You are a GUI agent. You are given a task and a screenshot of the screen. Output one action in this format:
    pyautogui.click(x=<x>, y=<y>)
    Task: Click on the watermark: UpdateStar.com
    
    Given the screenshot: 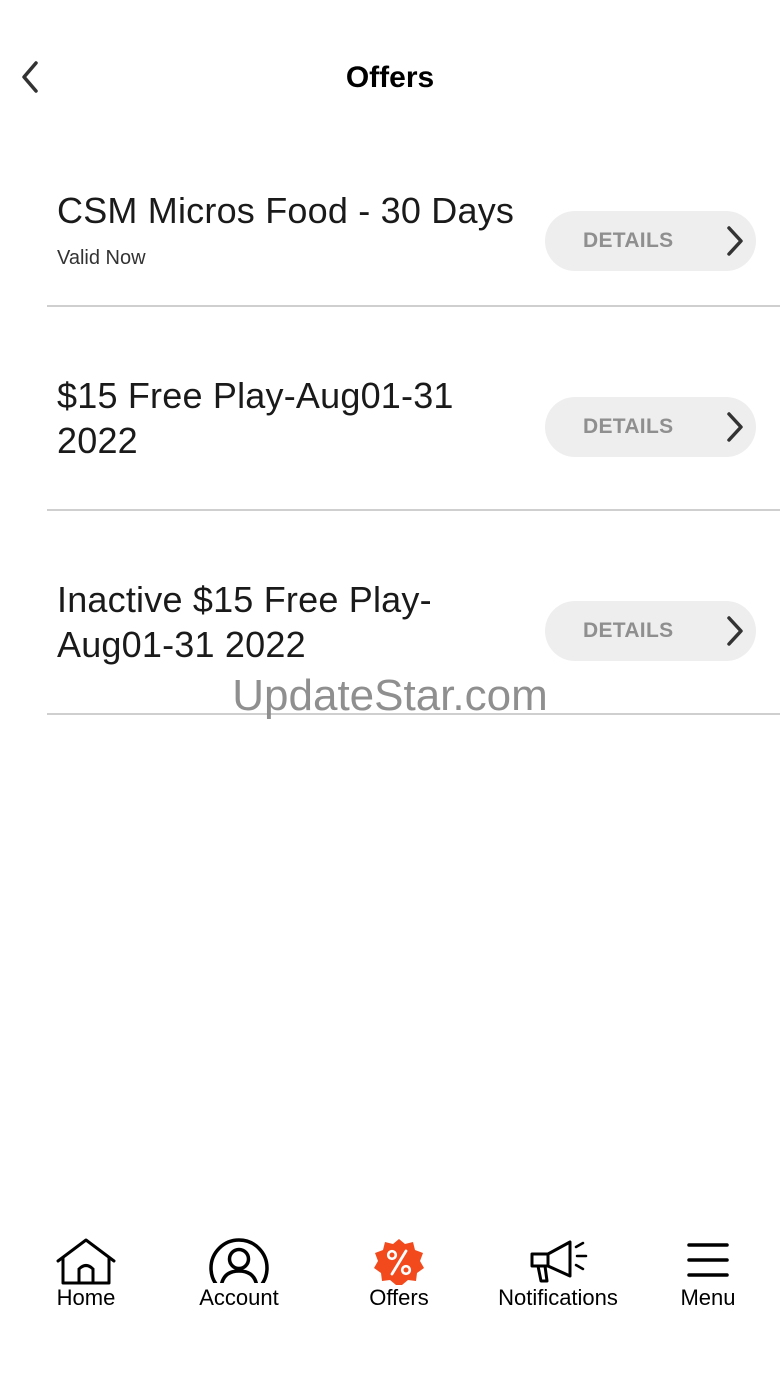 What is the action you would take?
    pyautogui.click(x=390, y=695)
    